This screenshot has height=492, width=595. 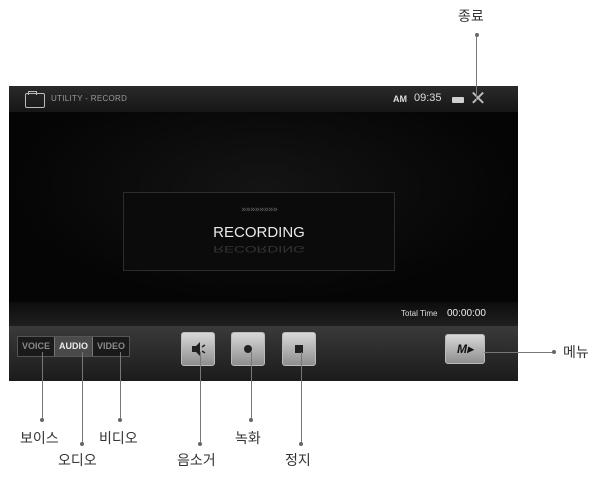 What do you see at coordinates (36, 346) in the screenshot?
I see `tab-voice: VOICE` at bounding box center [36, 346].